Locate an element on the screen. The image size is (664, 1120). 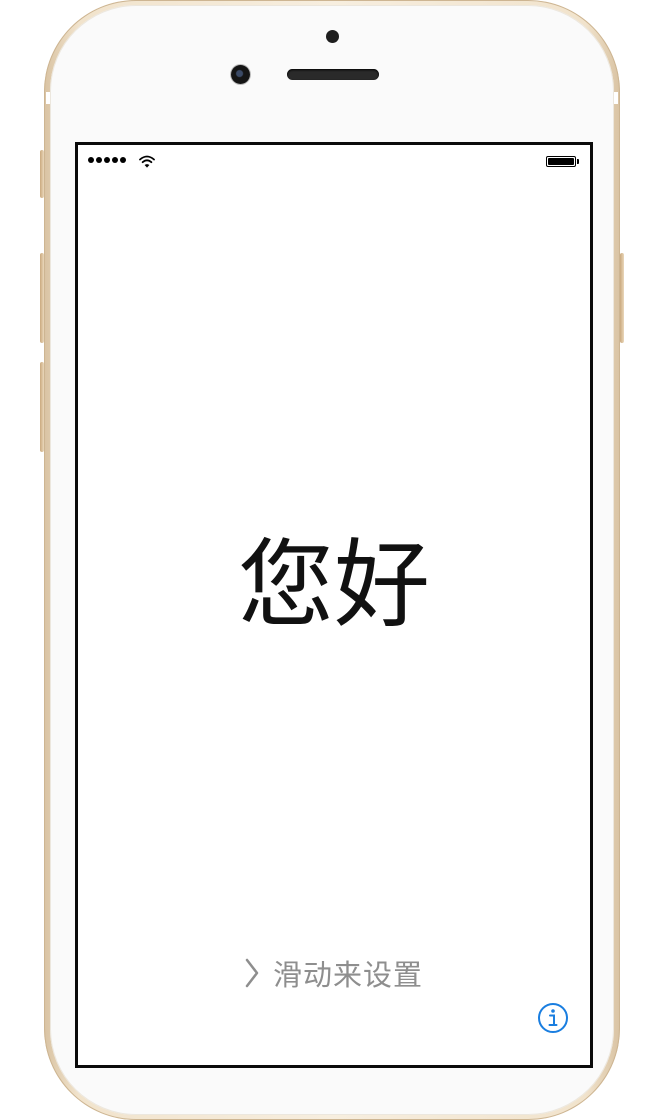
battery-cap is located at coordinates (578, 161).